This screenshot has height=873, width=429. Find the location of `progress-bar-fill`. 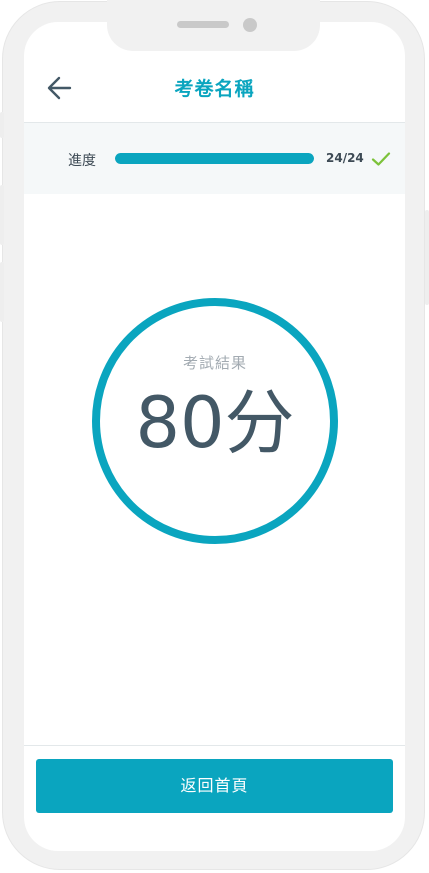

progress-bar-fill is located at coordinates (214, 158).